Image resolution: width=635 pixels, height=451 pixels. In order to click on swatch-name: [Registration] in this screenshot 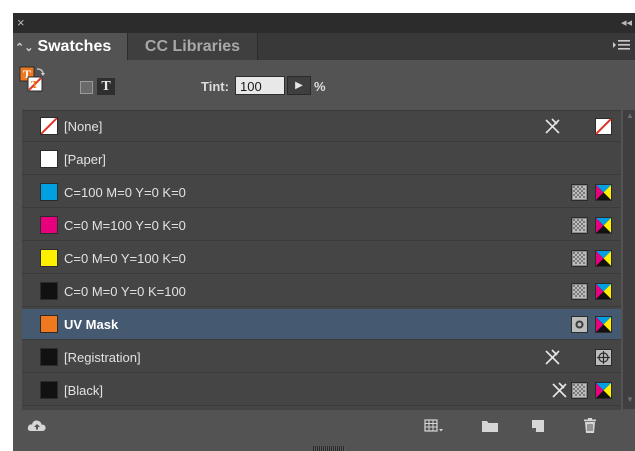, I will do `click(102, 357)`.